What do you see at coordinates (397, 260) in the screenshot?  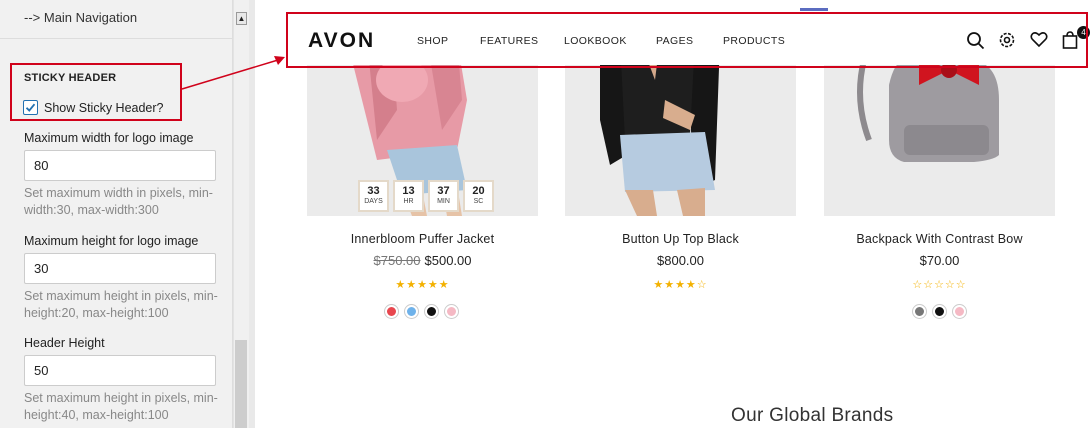 I see `old-price: $750.00` at bounding box center [397, 260].